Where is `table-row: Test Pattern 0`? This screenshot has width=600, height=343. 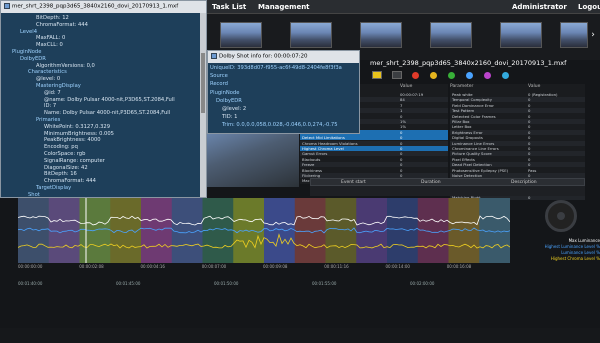 table-row: Test Pattern 0 is located at coordinates (517, 111).